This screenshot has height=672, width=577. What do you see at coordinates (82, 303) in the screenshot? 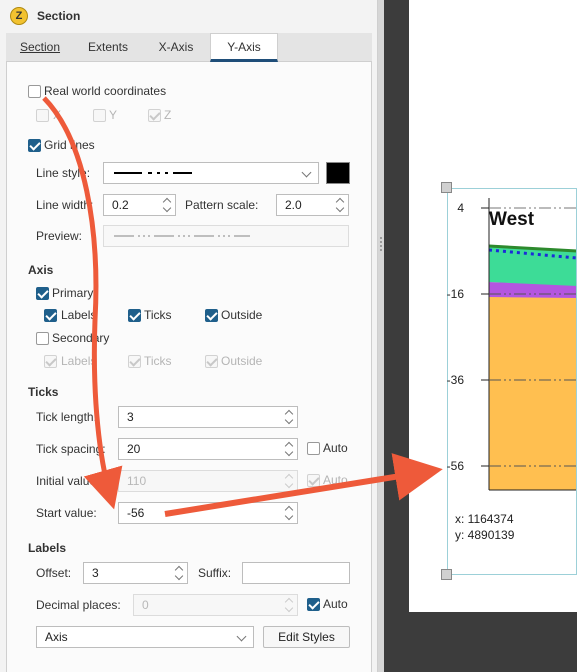
I see `arrow-curved-icon` at bounding box center [82, 303].